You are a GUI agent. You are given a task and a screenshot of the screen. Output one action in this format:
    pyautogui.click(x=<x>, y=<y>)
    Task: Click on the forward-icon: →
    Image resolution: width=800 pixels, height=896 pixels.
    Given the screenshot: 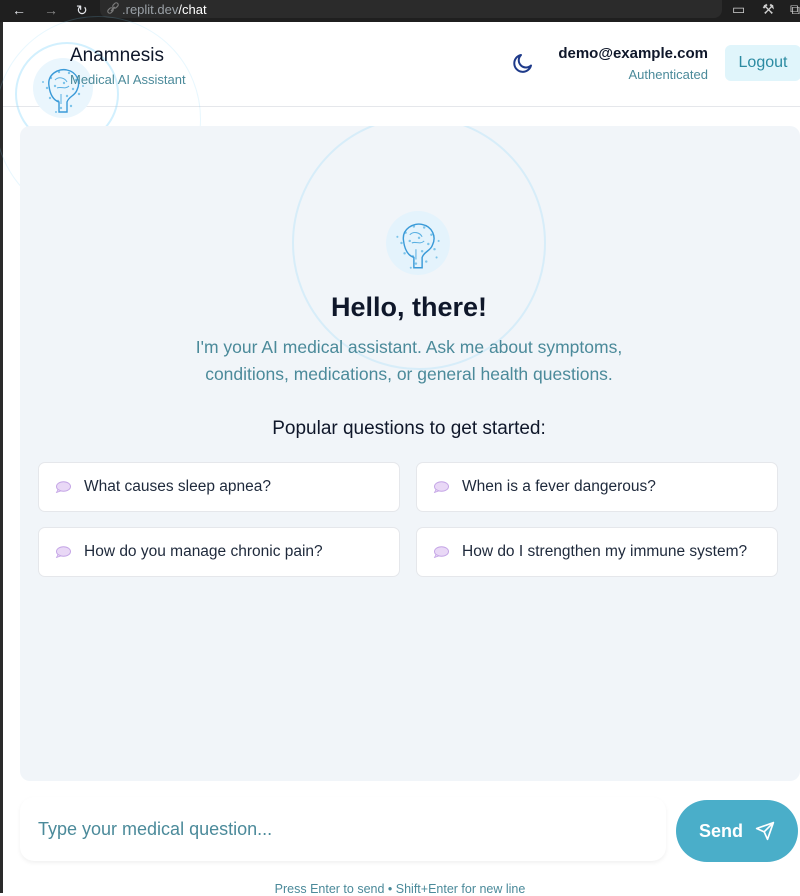 What is the action you would take?
    pyautogui.click(x=51, y=10)
    